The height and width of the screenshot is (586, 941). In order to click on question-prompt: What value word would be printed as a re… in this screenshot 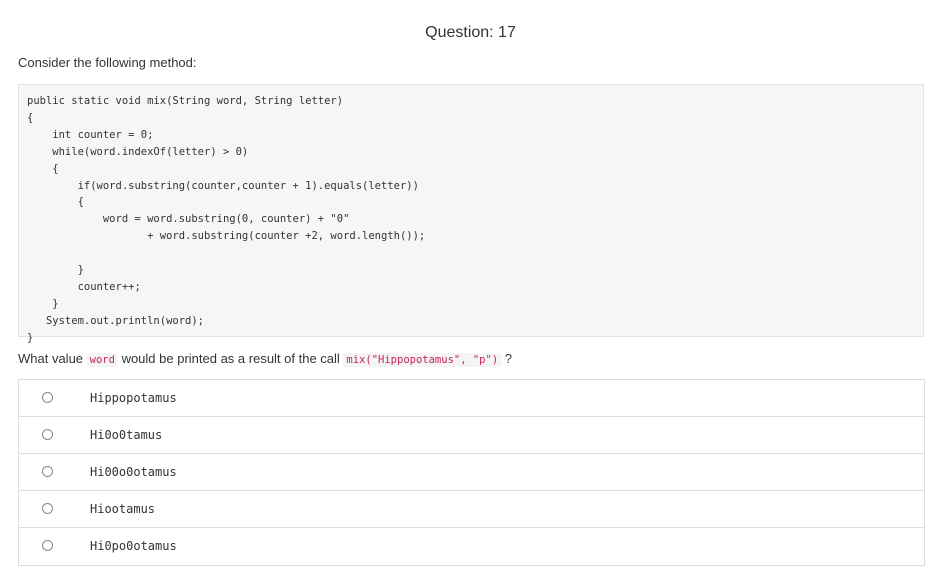, I will do `click(265, 359)`.